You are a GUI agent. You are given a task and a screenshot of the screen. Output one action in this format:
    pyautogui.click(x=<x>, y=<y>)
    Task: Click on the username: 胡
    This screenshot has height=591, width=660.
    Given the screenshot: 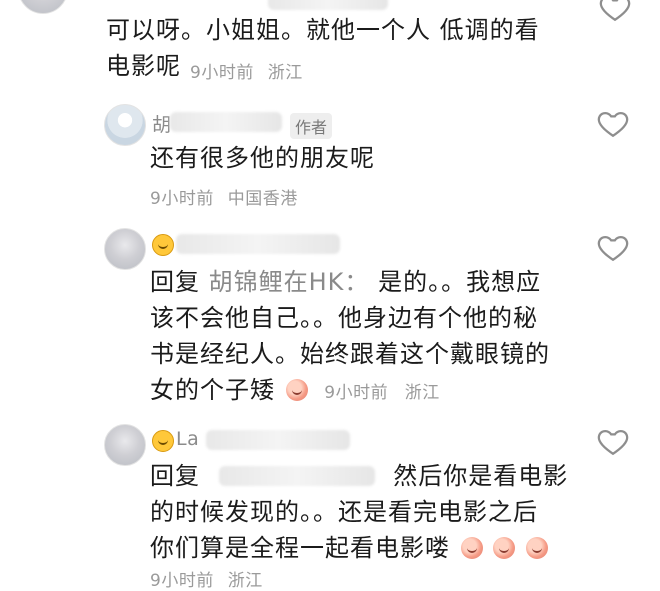 What is the action you would take?
    pyautogui.click(x=162, y=123)
    